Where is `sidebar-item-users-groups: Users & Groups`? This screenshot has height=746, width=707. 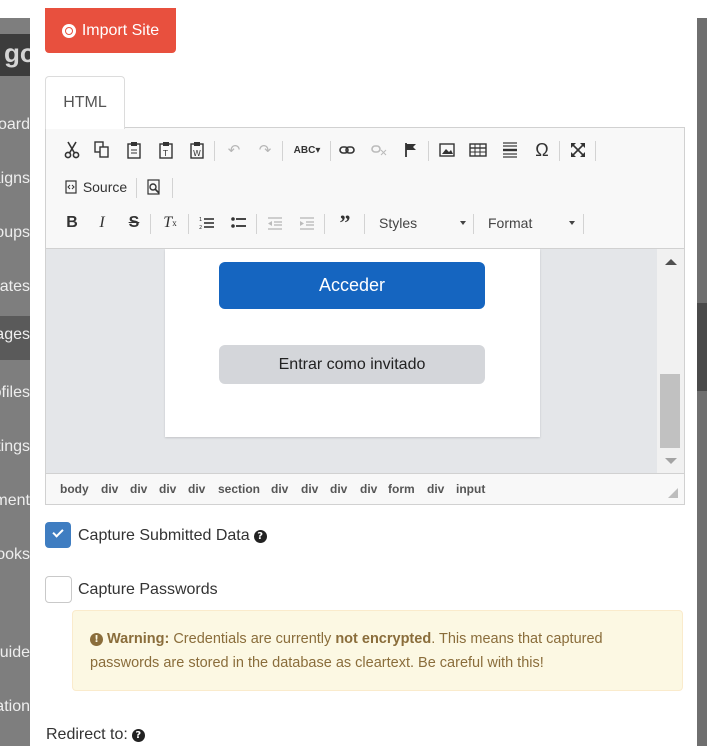
sidebar-item-users-groups: Users & Groups is located at coordinates (15, 234).